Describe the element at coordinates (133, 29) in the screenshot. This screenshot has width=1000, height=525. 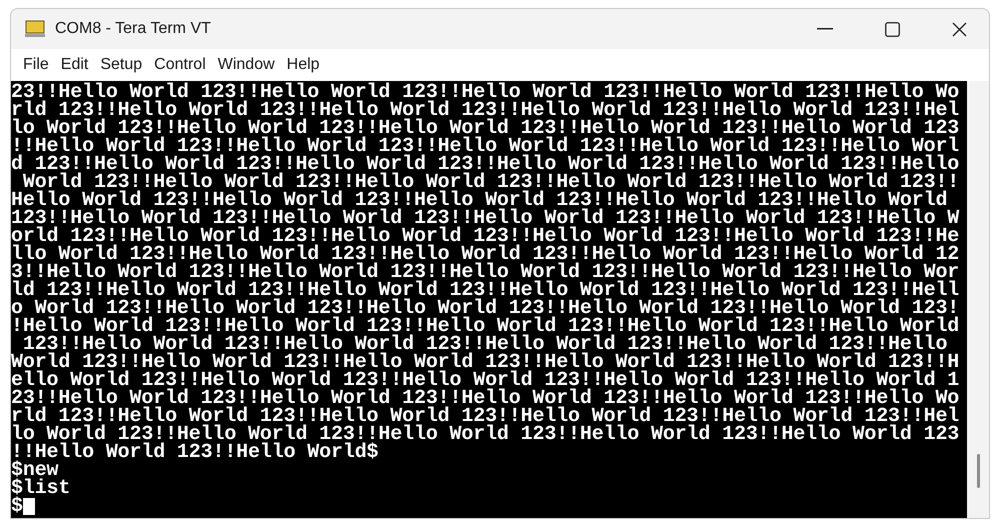
I see `window-title: COM8 - Tera Term VT` at that location.